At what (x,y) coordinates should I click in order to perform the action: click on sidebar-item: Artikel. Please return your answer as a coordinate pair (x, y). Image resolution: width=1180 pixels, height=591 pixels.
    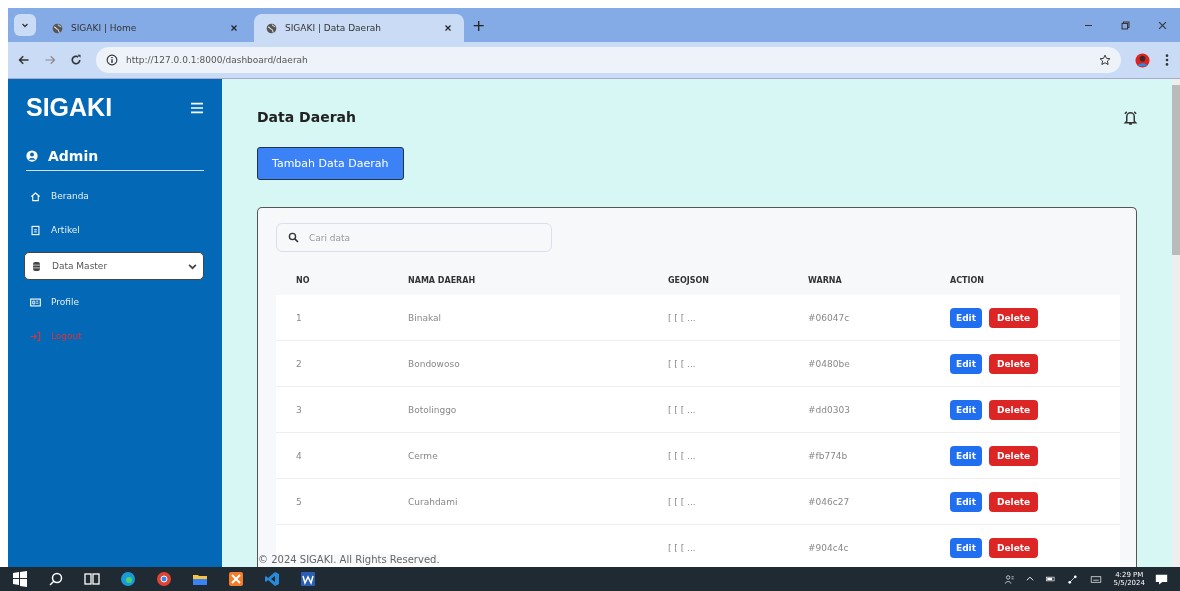
    Looking at the image, I should click on (114, 230).